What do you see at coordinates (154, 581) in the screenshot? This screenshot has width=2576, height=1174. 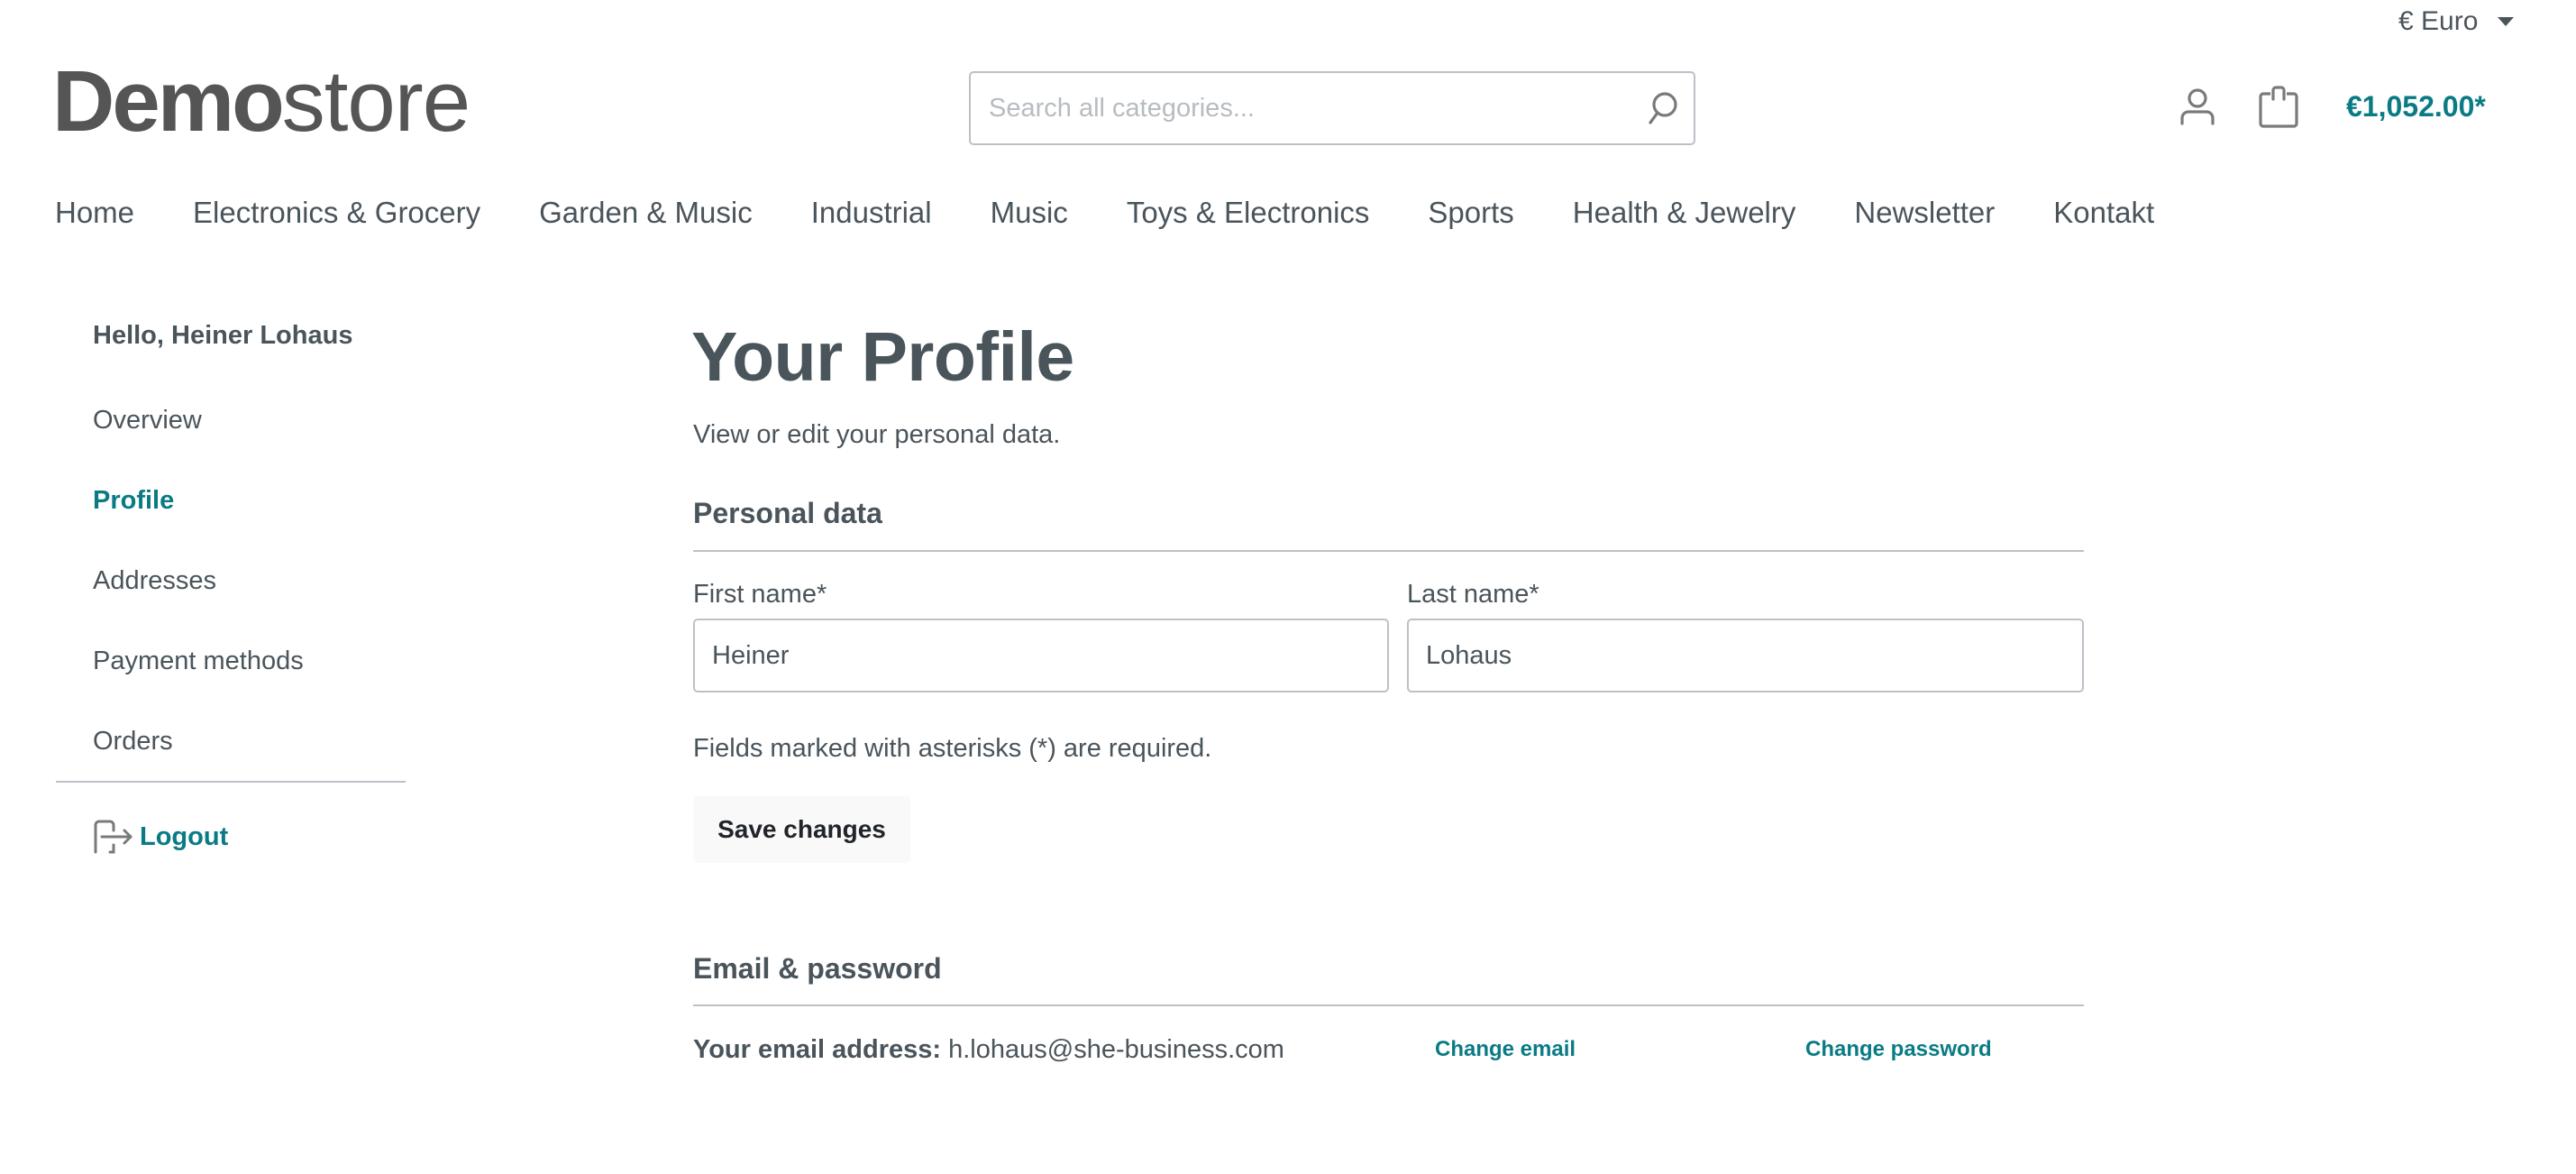 I see `sidebar-item-addresses: Addresses` at bounding box center [154, 581].